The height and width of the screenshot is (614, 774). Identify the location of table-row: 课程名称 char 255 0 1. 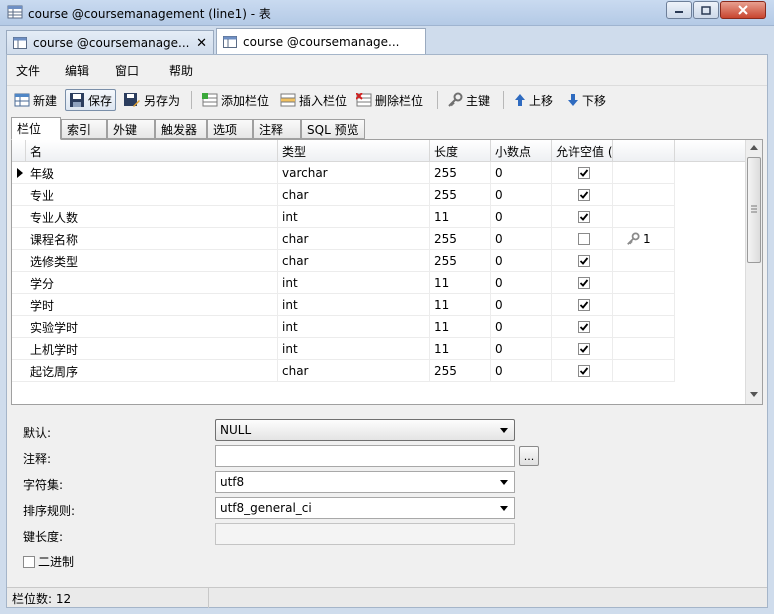
(343, 239).